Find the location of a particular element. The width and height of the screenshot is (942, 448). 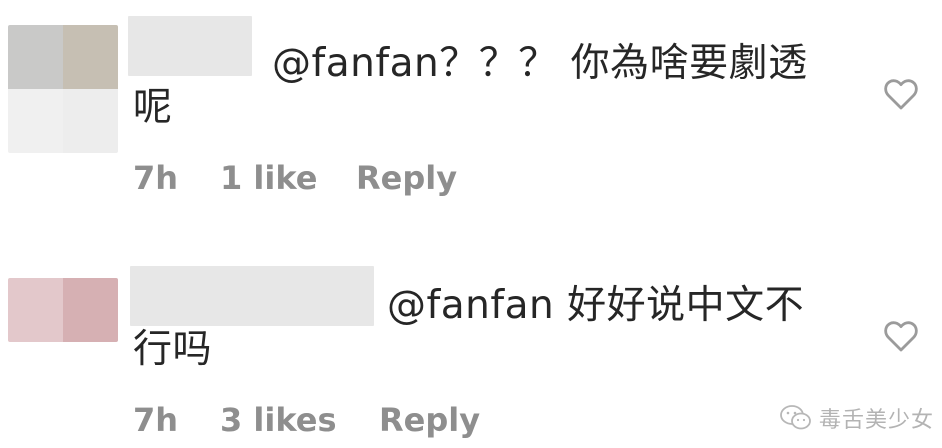

comment-text: @fanfan 好好说中文不 is located at coordinates (596, 305).